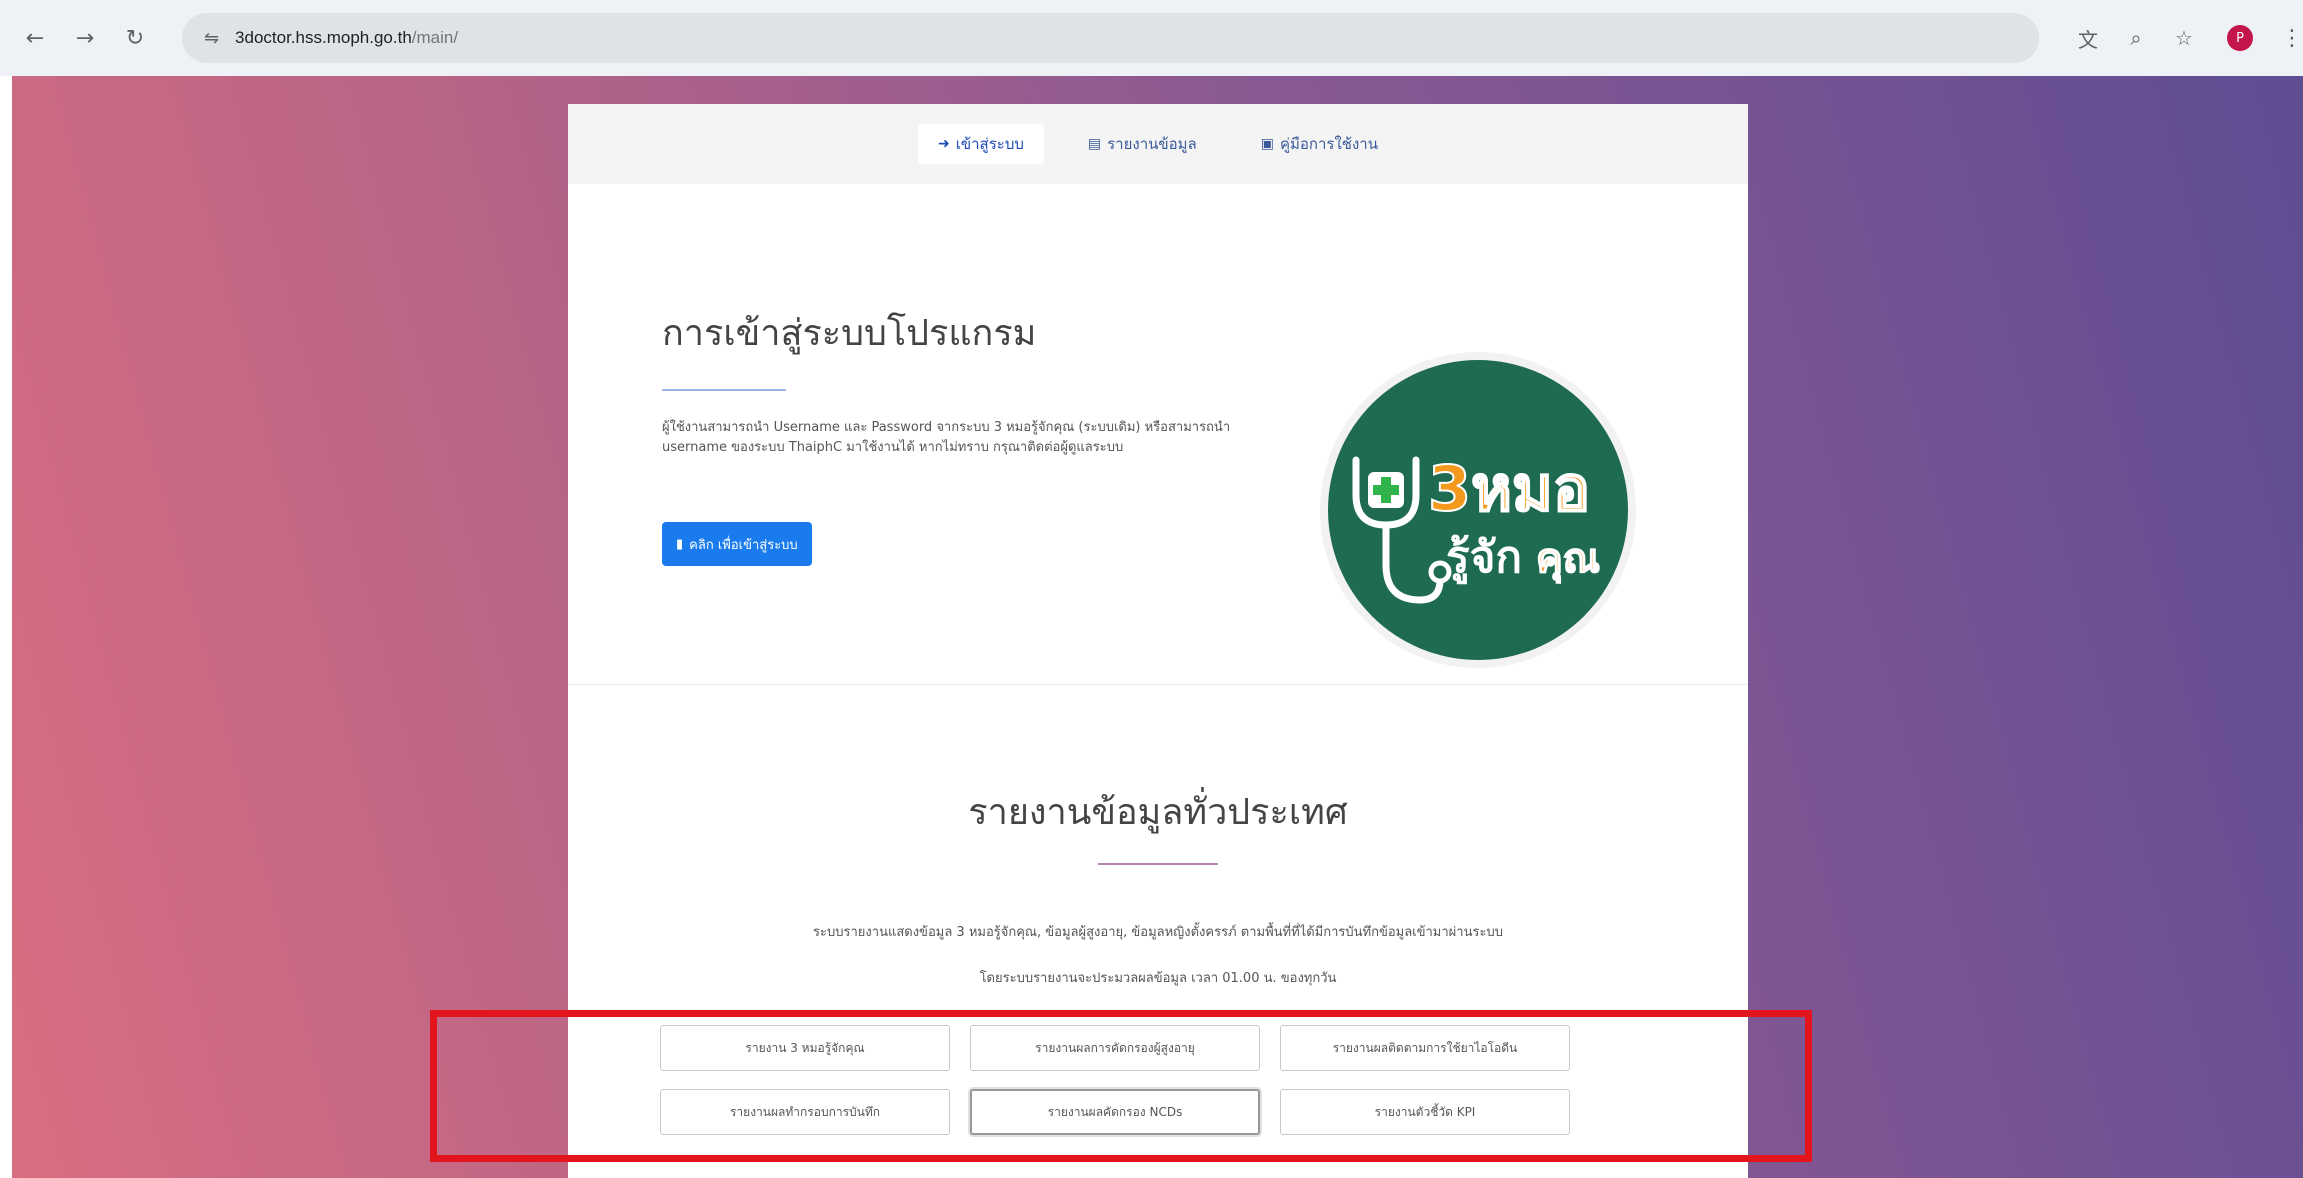 The height and width of the screenshot is (1178, 2303). I want to click on logo-text-line2a: รู้จัก, so click(1484, 558).